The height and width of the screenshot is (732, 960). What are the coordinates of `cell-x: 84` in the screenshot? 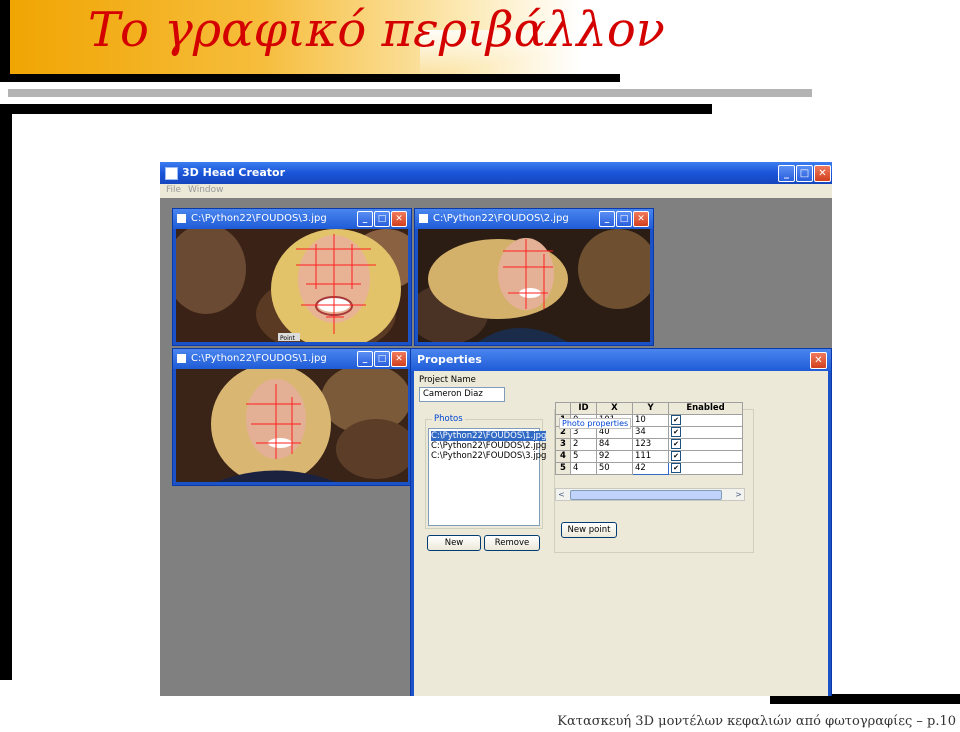 It's located at (614, 444).